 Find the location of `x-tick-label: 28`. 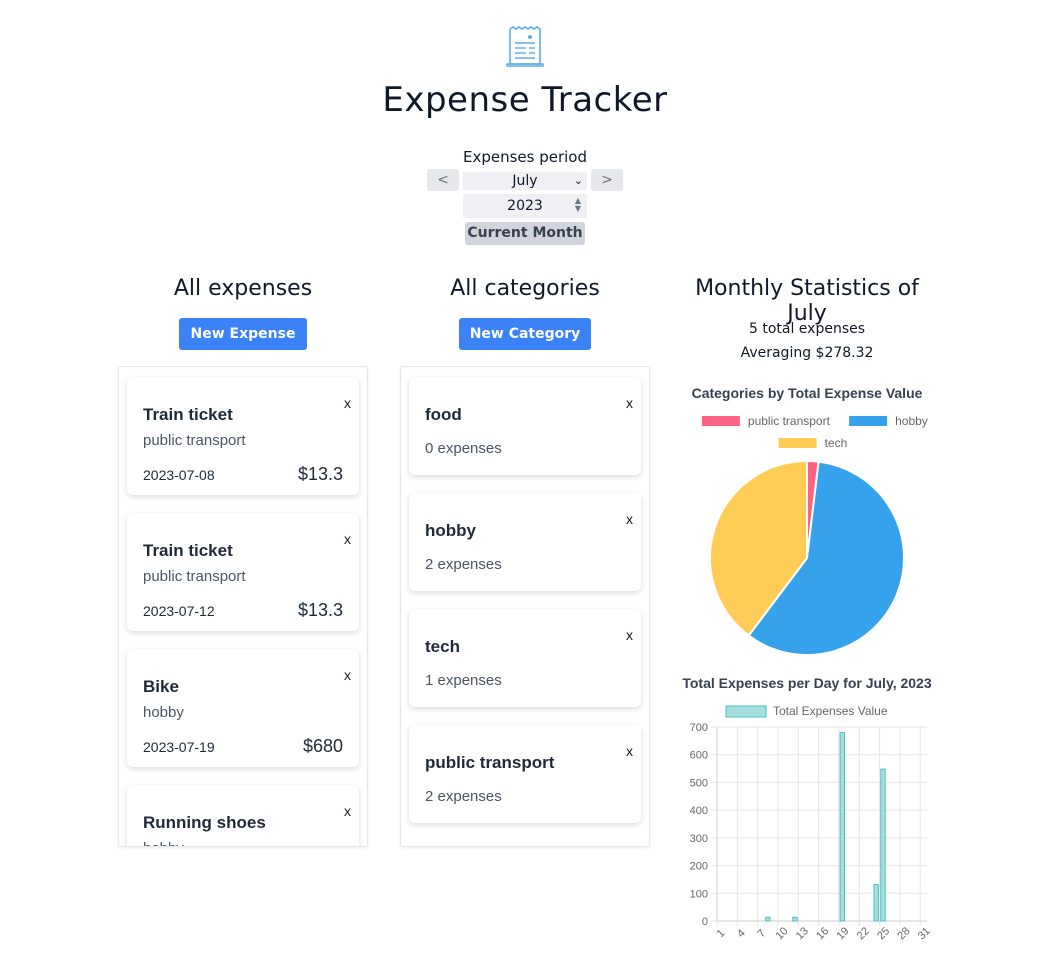

x-tick-label: 28 is located at coordinates (903, 933).